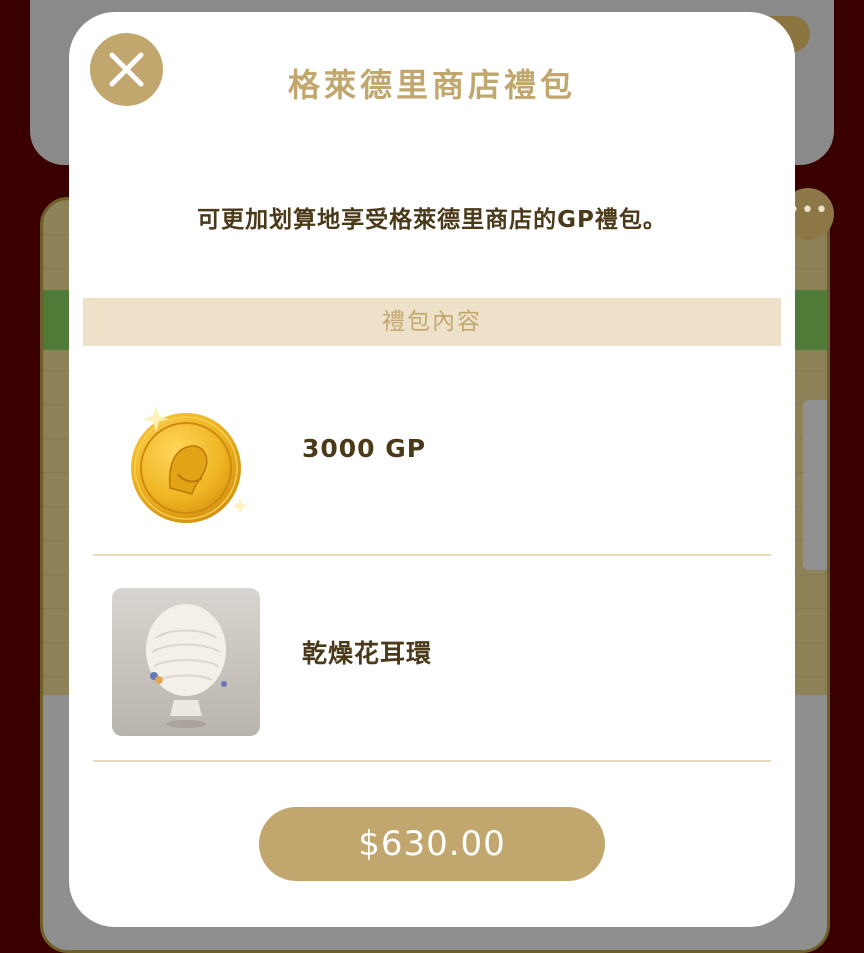  Describe the element at coordinates (431, 85) in the screenshot. I see `modal-title: 格萊德里商店禮包` at that location.